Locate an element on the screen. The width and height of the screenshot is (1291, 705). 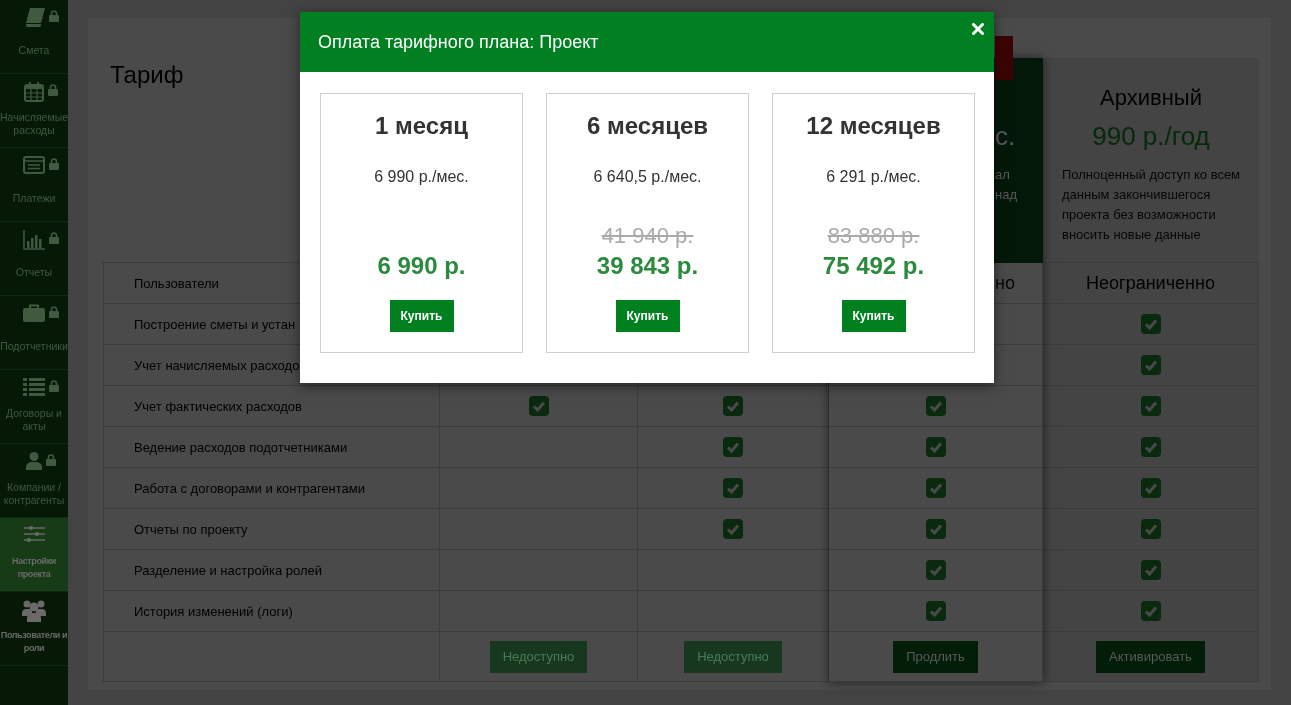
close-icon is located at coordinates (978, 29).